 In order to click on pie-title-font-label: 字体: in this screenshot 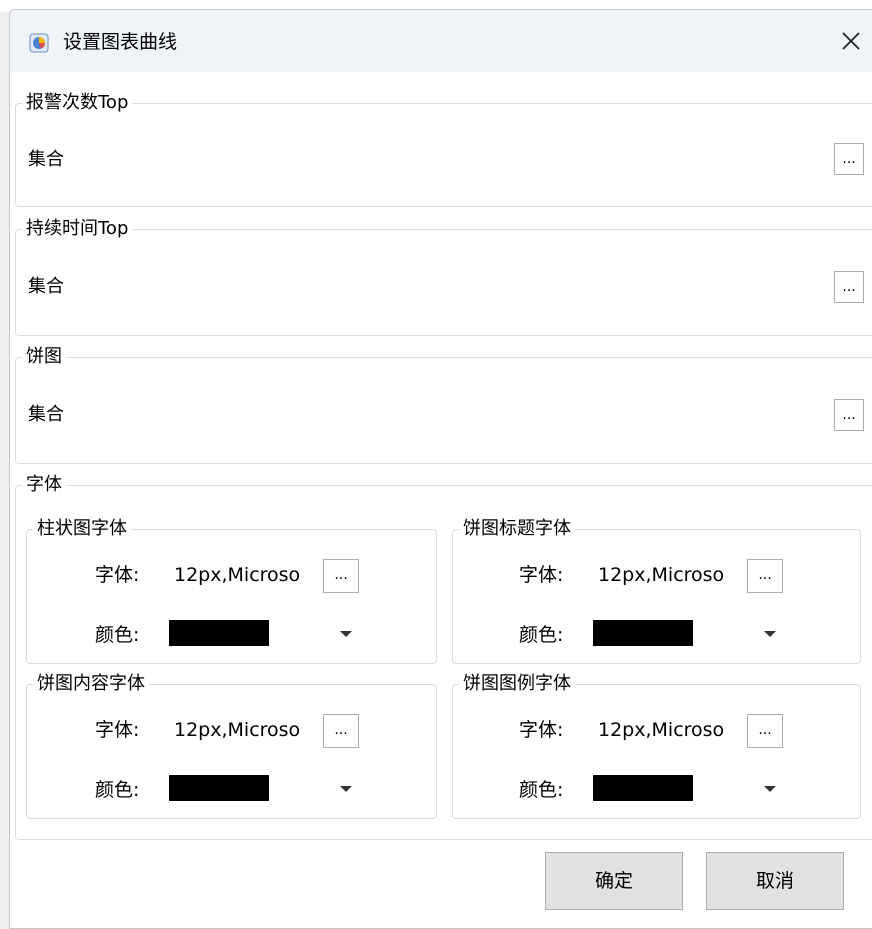, I will do `click(541, 575)`.